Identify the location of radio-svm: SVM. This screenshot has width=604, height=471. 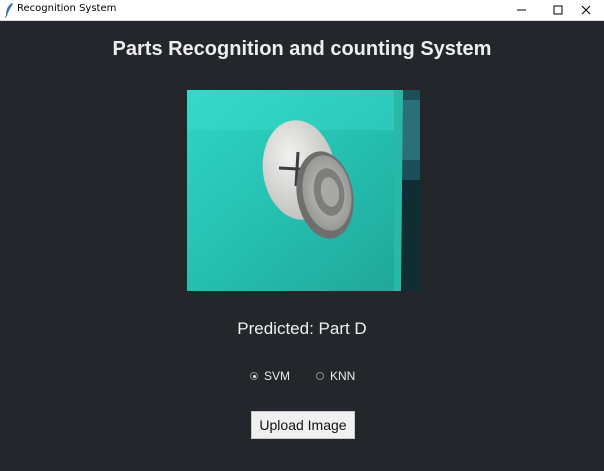
(270, 376).